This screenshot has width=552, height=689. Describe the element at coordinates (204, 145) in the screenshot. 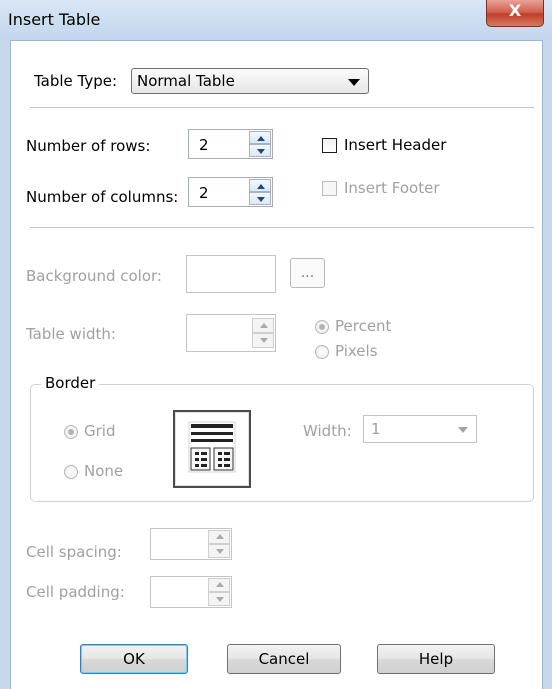

I see `rows-value: 2` at that location.